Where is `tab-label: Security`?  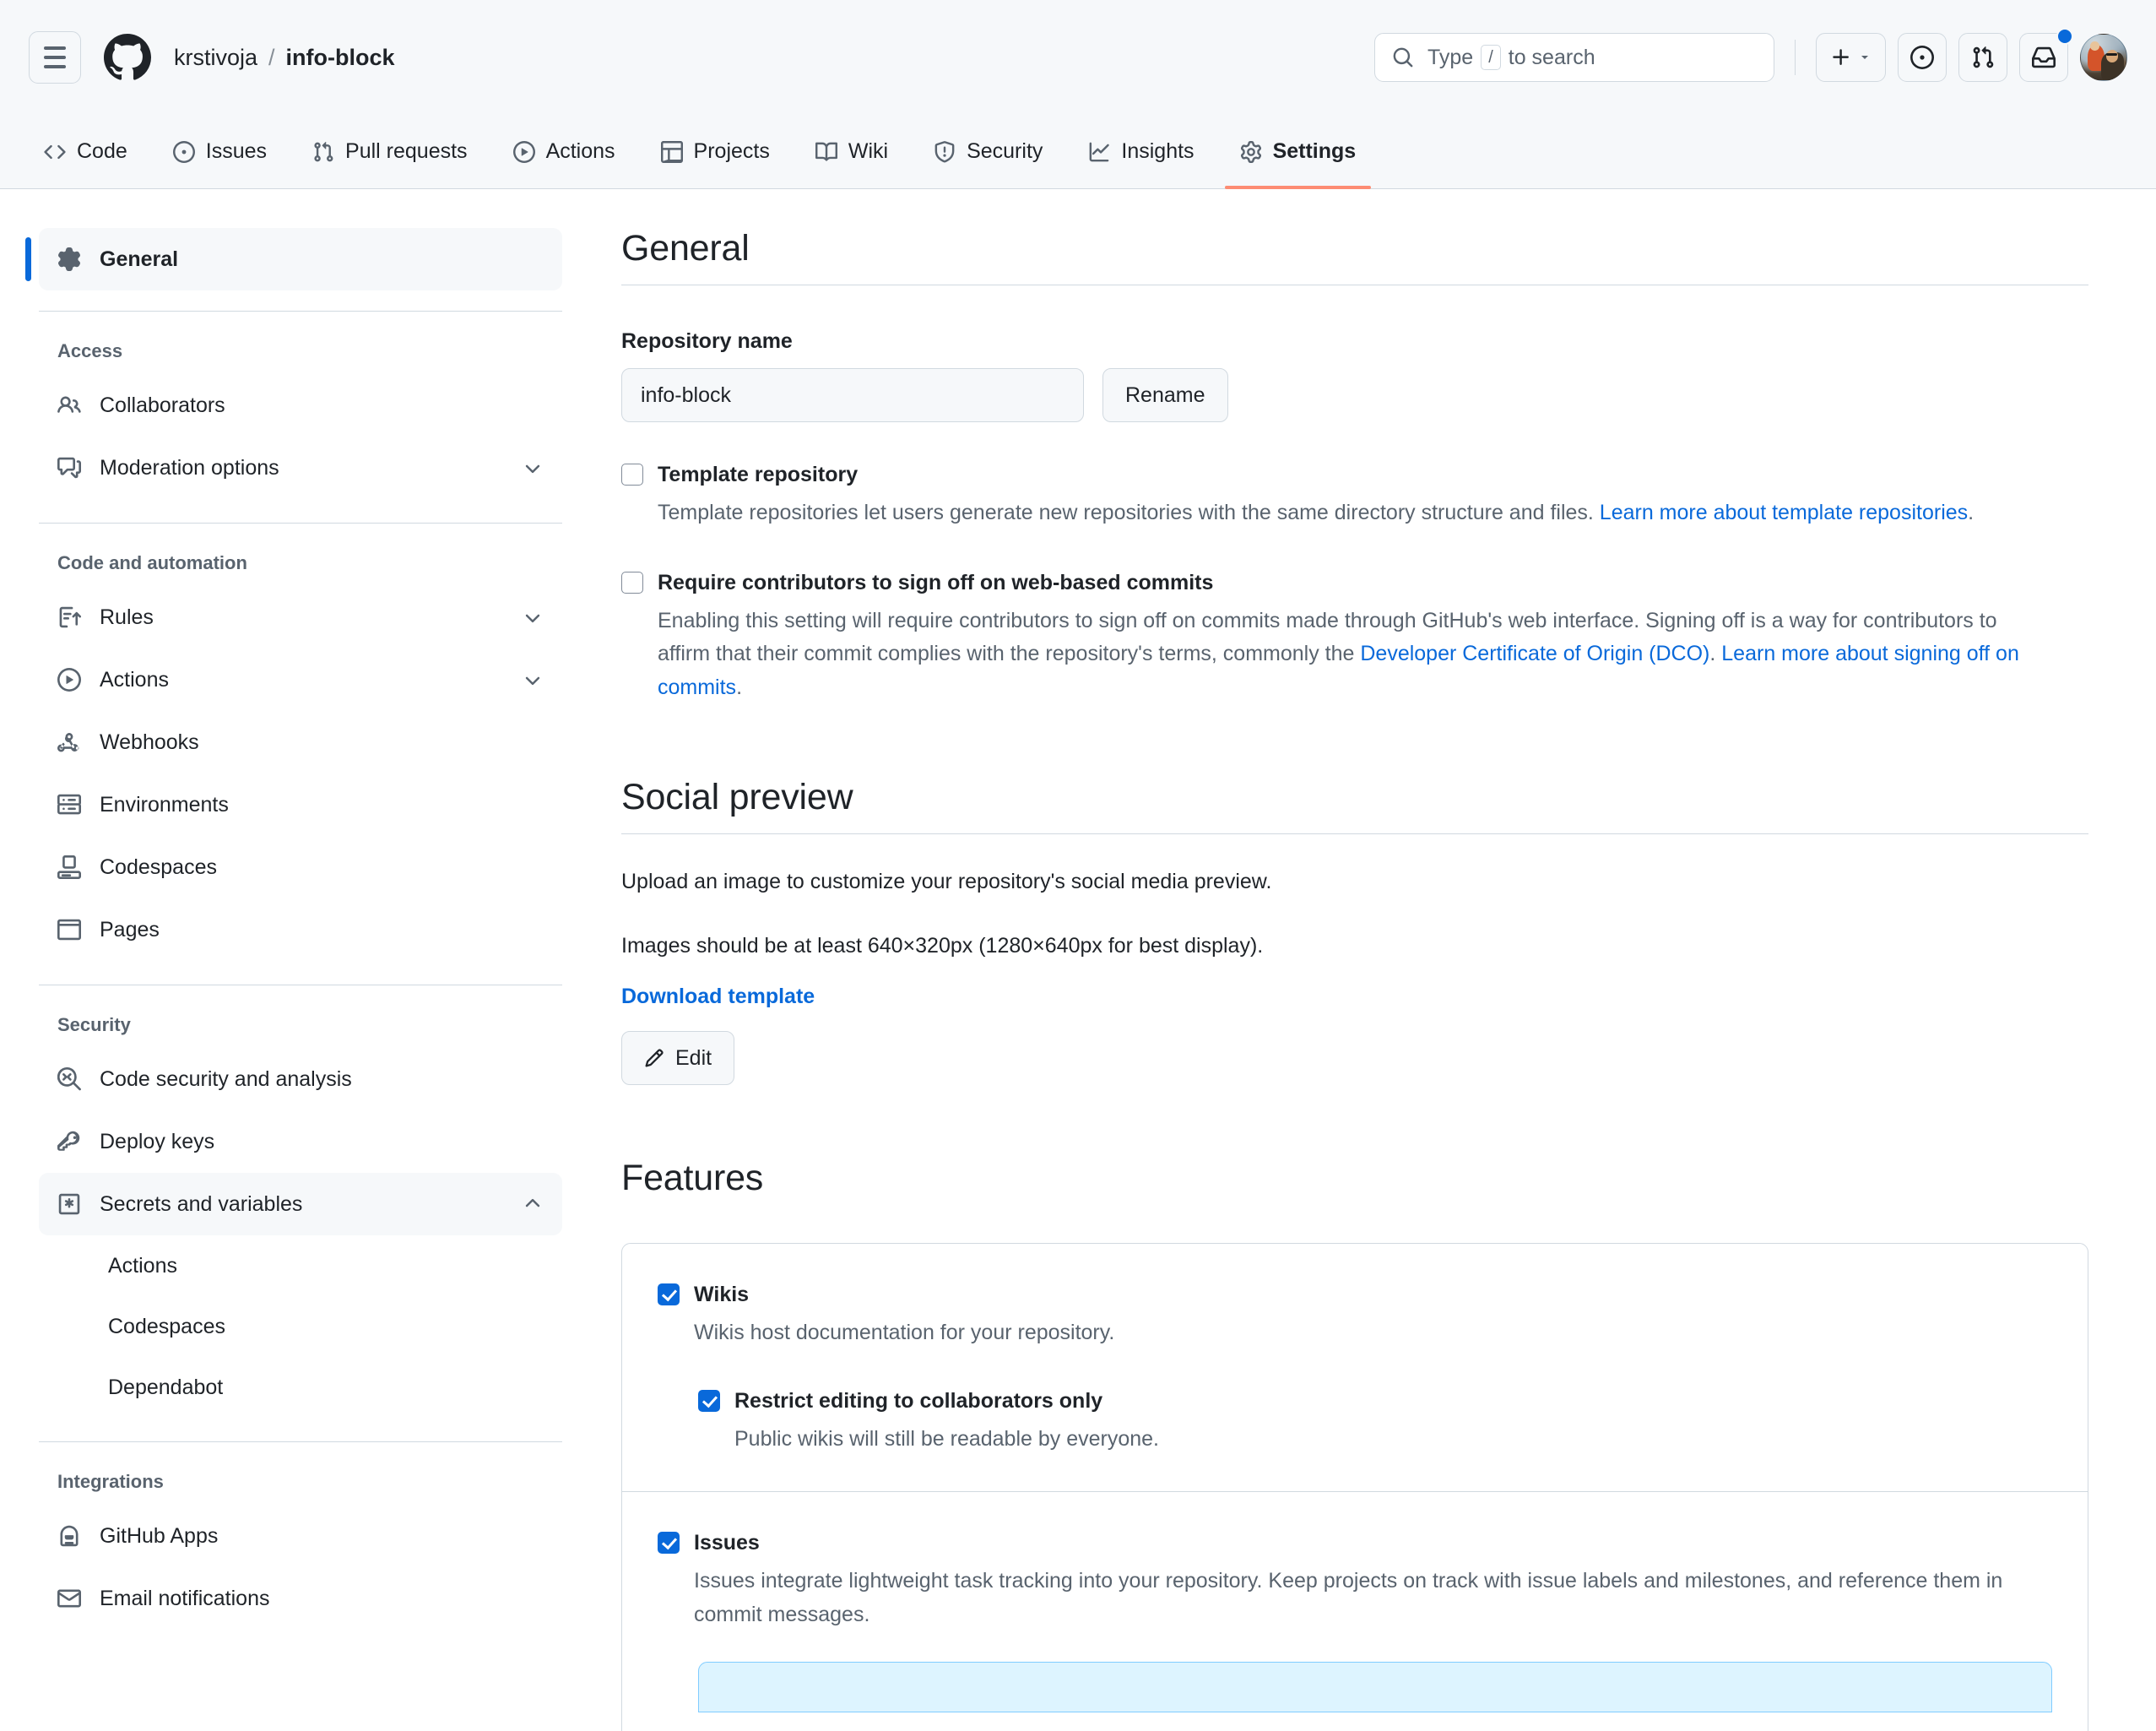 tab-label: Security is located at coordinates (1005, 151).